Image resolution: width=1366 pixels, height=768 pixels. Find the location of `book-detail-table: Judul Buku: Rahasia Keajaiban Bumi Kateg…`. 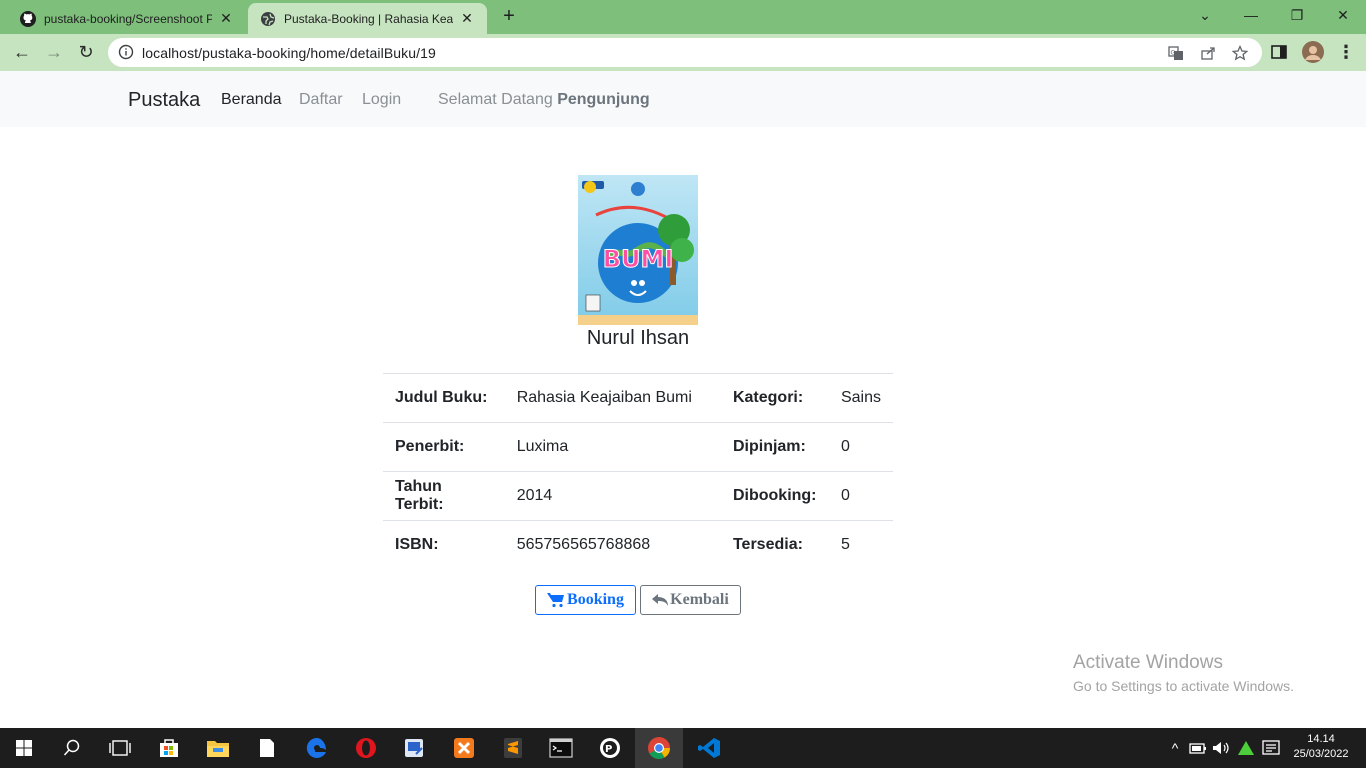

book-detail-table: Judul Buku: Rahasia Keajaiban Bumi Kateg… is located at coordinates (638, 471).